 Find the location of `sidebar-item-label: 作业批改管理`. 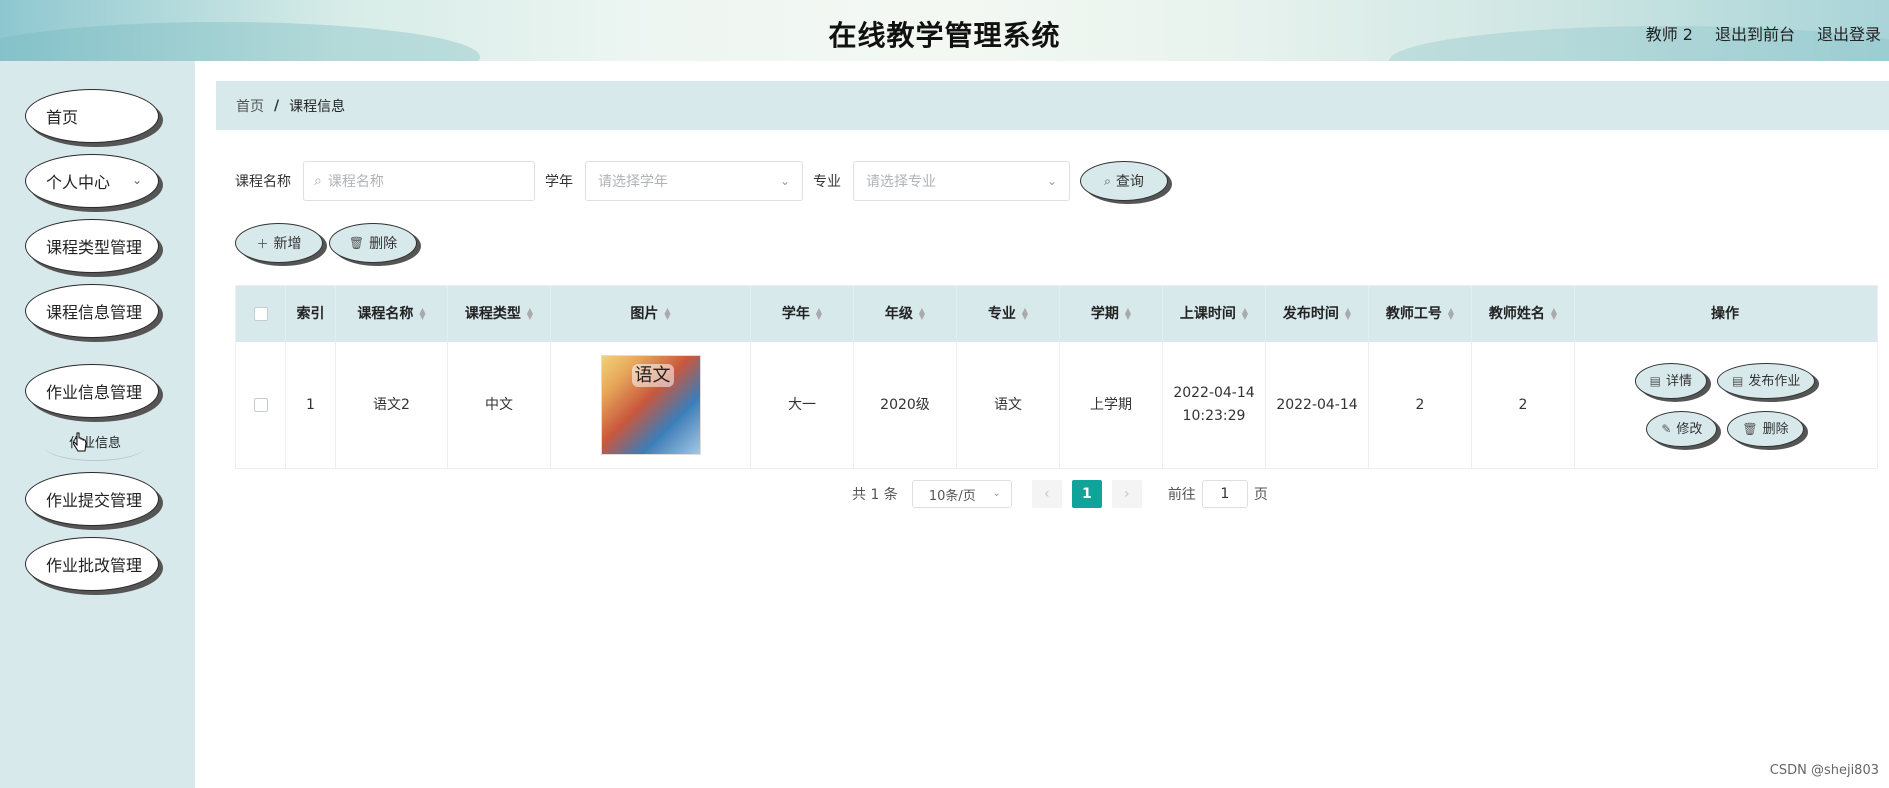

sidebar-item-label: 作业批改管理 is located at coordinates (94, 565).